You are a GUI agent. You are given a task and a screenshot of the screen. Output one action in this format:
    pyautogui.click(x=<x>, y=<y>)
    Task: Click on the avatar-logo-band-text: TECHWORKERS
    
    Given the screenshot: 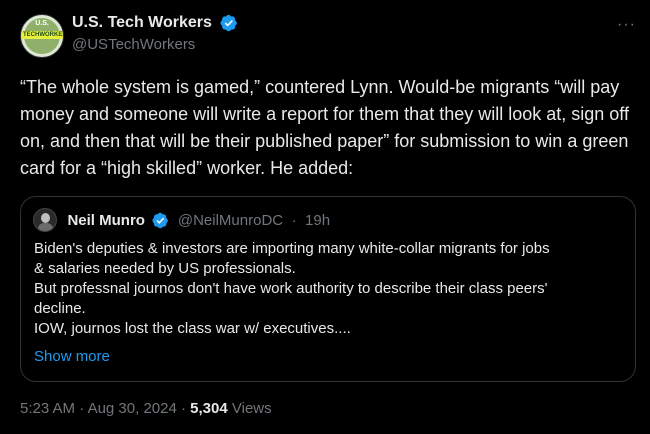 What is the action you would take?
    pyautogui.click(x=43, y=35)
    